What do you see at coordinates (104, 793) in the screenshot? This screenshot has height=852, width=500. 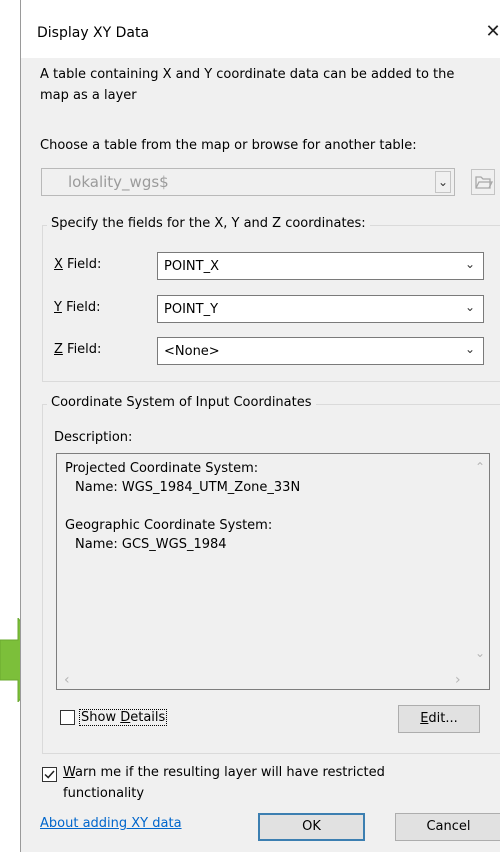 I see `warn-label-line-2: functionality` at bounding box center [104, 793].